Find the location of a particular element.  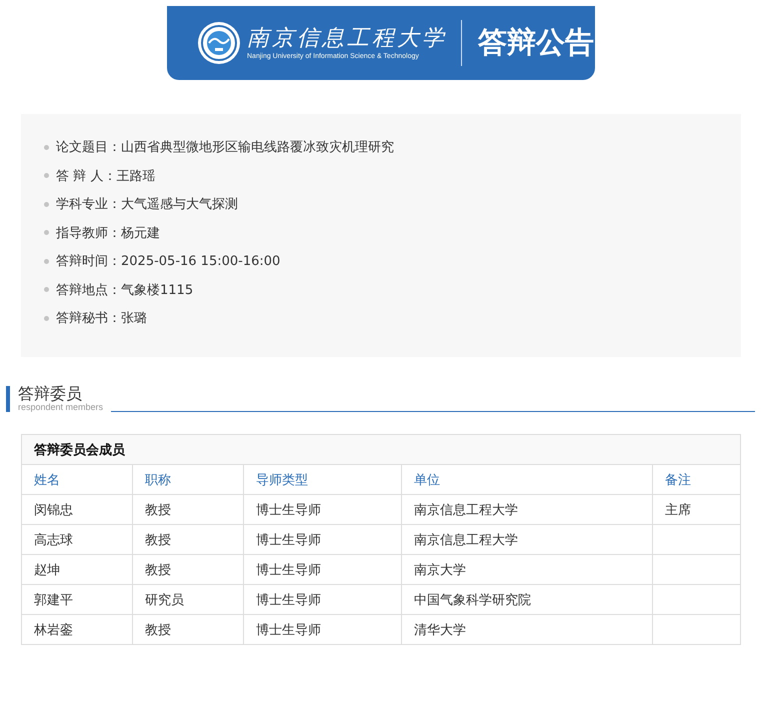

column-header: 导师类型 is located at coordinates (323, 479).